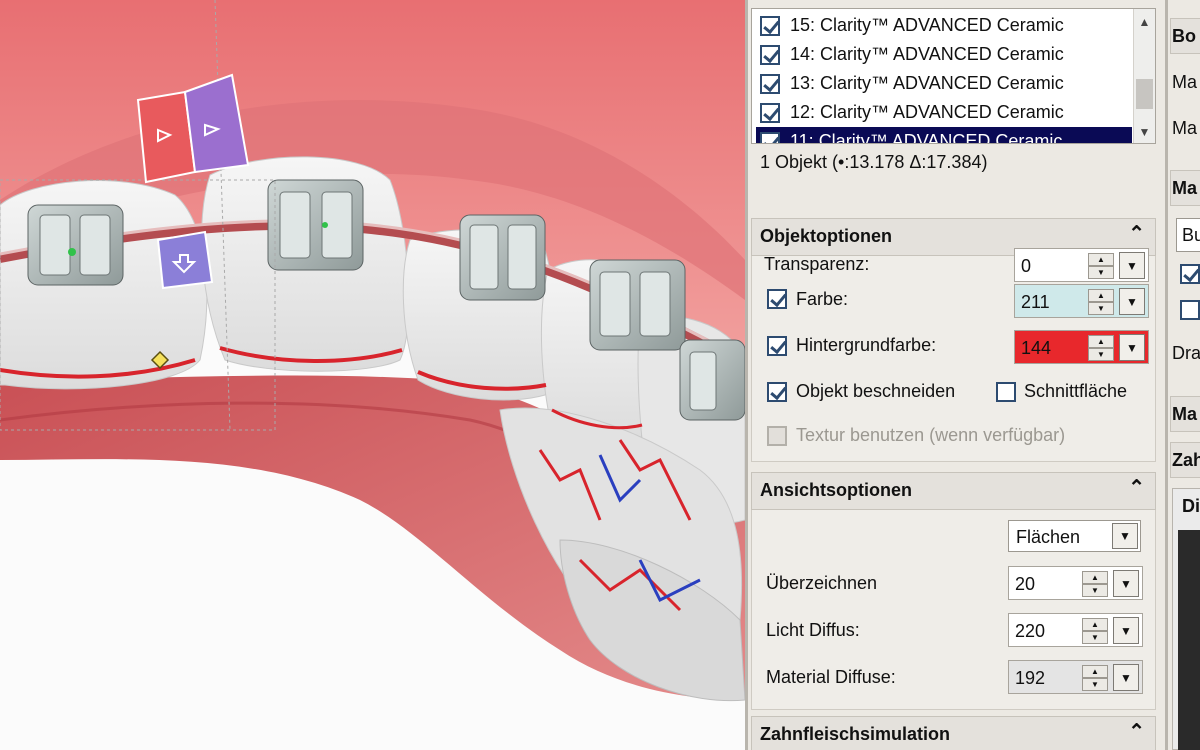  I want to click on list-scrollbar: ▲ ▼, so click(1144, 76).